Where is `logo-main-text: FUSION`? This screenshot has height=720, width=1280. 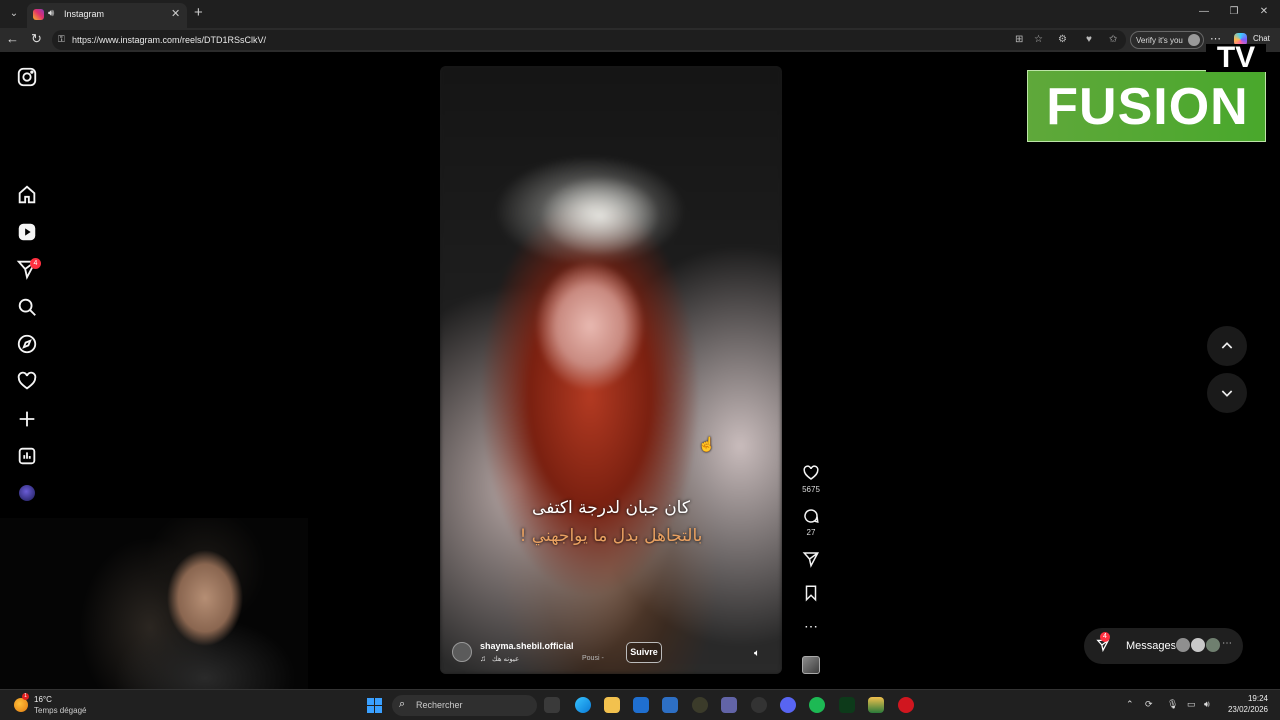
logo-main-text: FUSION is located at coordinates (1147, 107).